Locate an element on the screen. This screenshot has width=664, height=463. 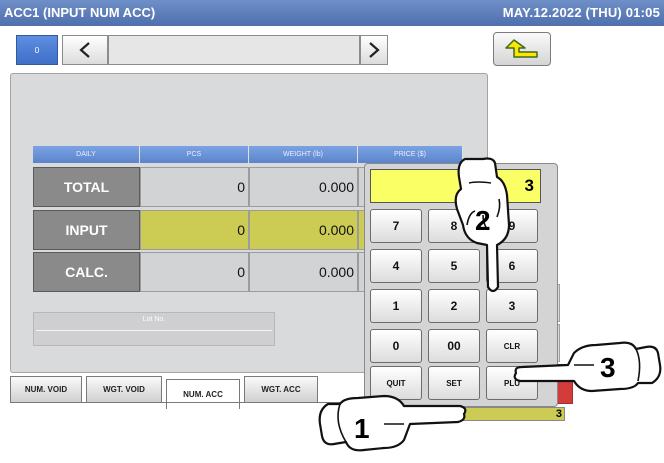
step-2-number: 2 is located at coordinates (483, 220).